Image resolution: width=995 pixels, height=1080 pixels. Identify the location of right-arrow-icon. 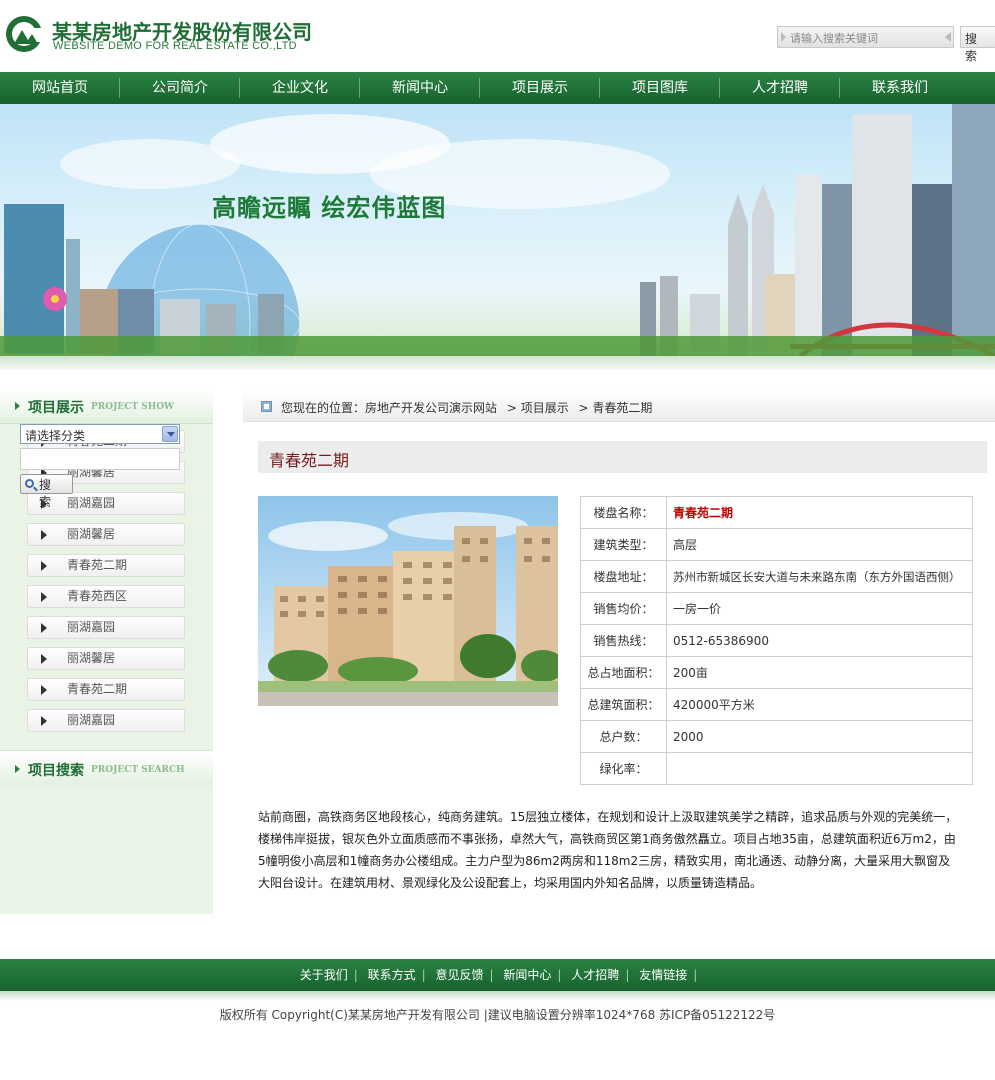
(948, 37).